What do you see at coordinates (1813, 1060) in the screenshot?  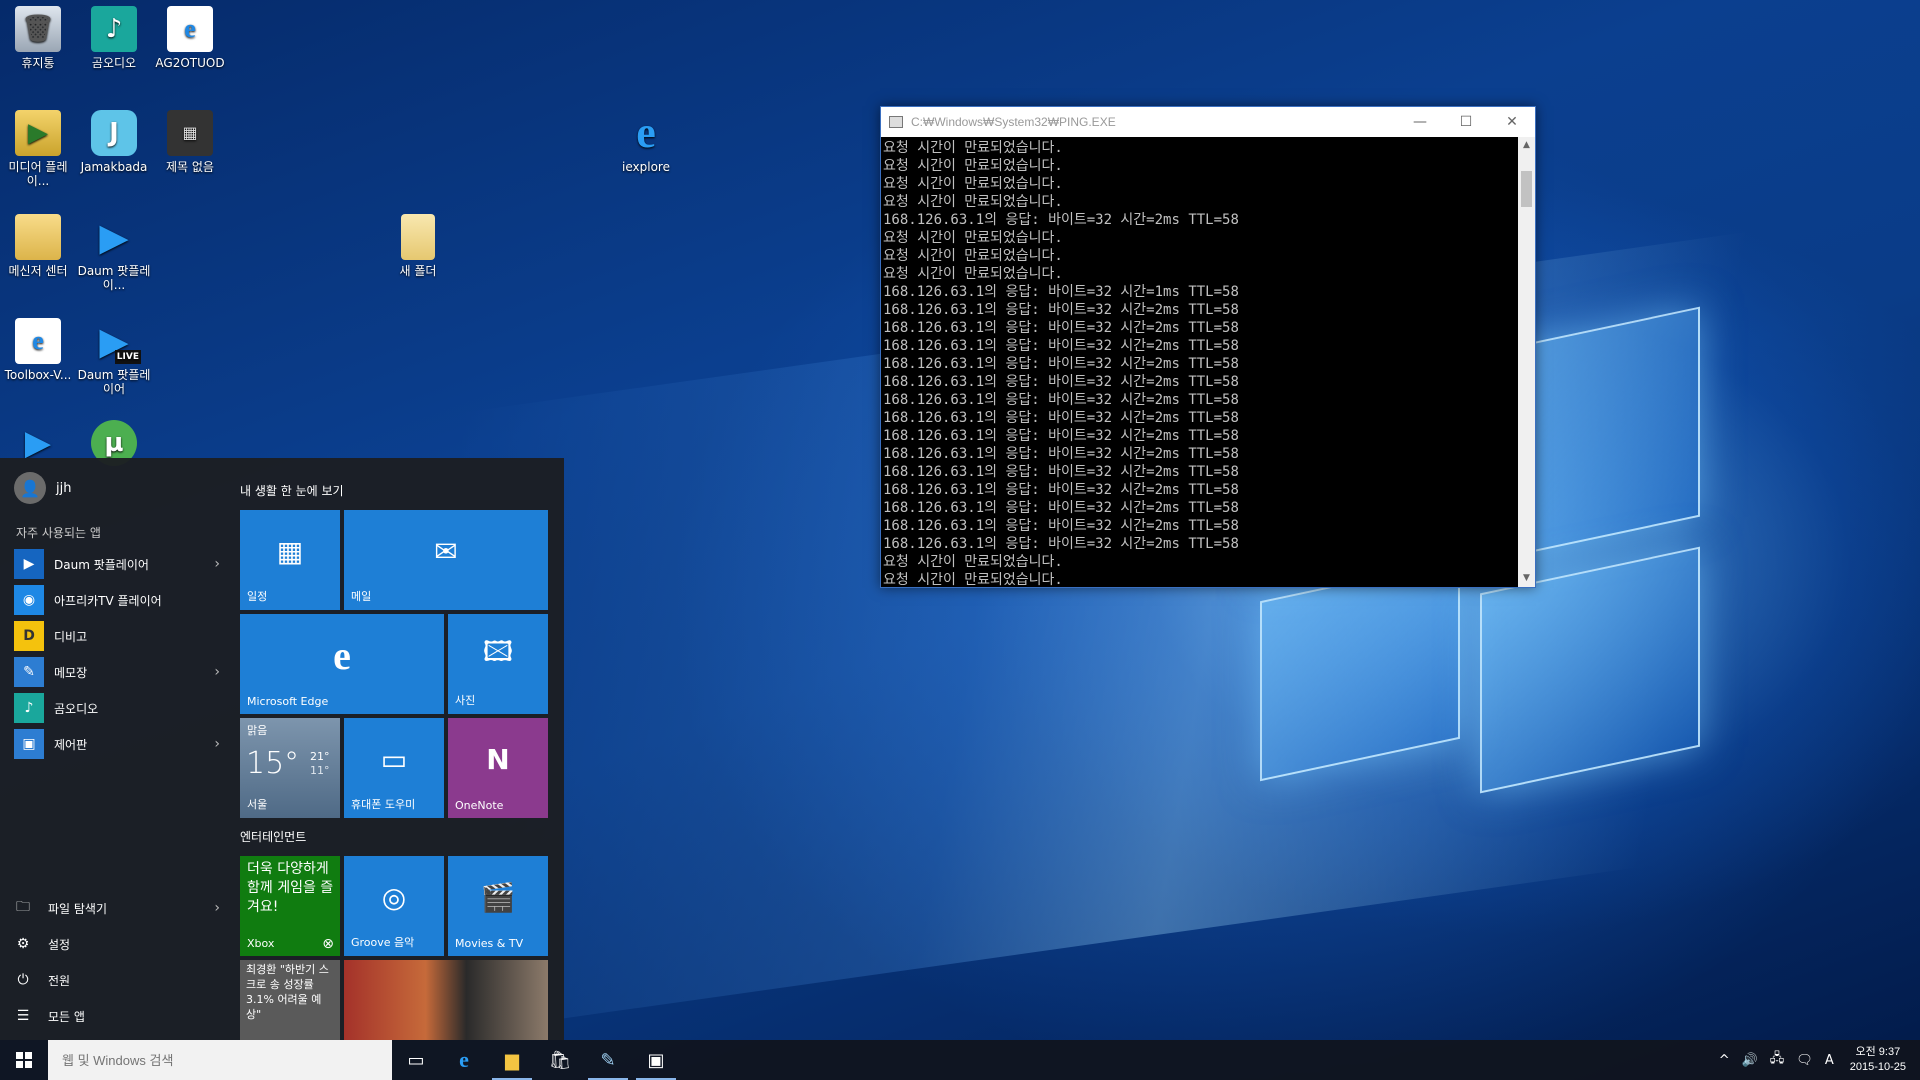 I see `system-tray: ^ 🔊 🖧 🗨 A 오전 9:37 2015-10-25` at bounding box center [1813, 1060].